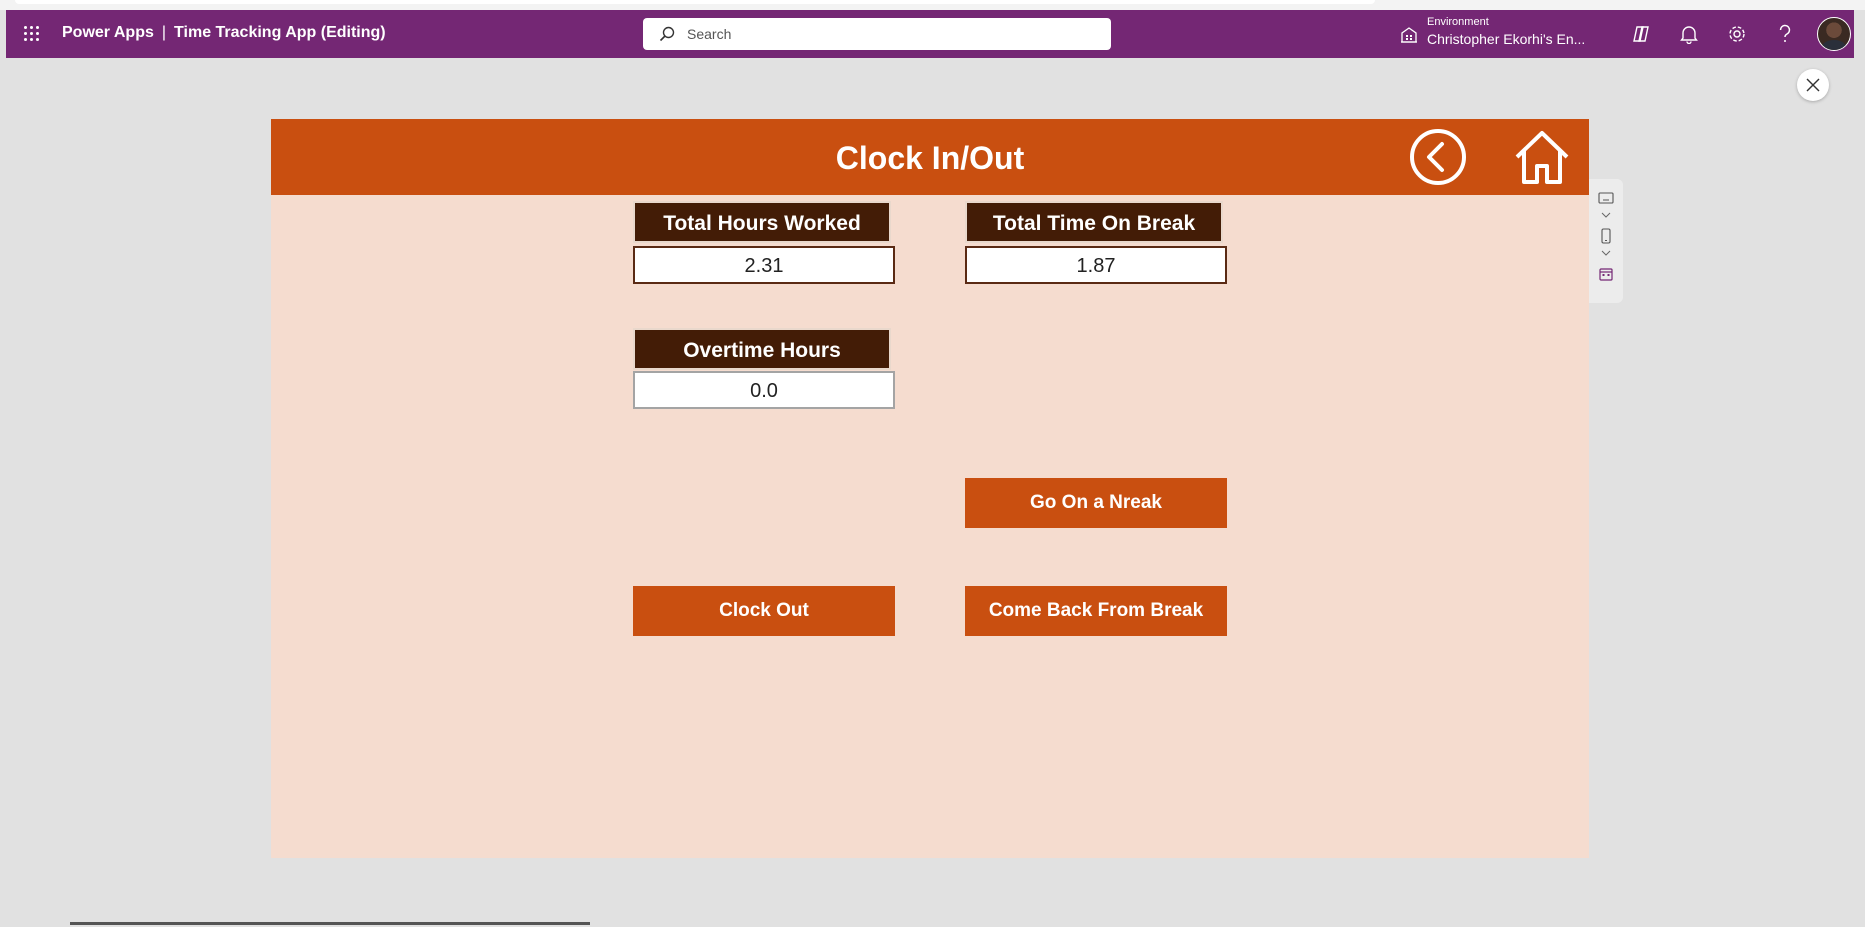 The image size is (1865, 927). I want to click on come-back-from-break-button: Come Back From Break, so click(1096, 611).